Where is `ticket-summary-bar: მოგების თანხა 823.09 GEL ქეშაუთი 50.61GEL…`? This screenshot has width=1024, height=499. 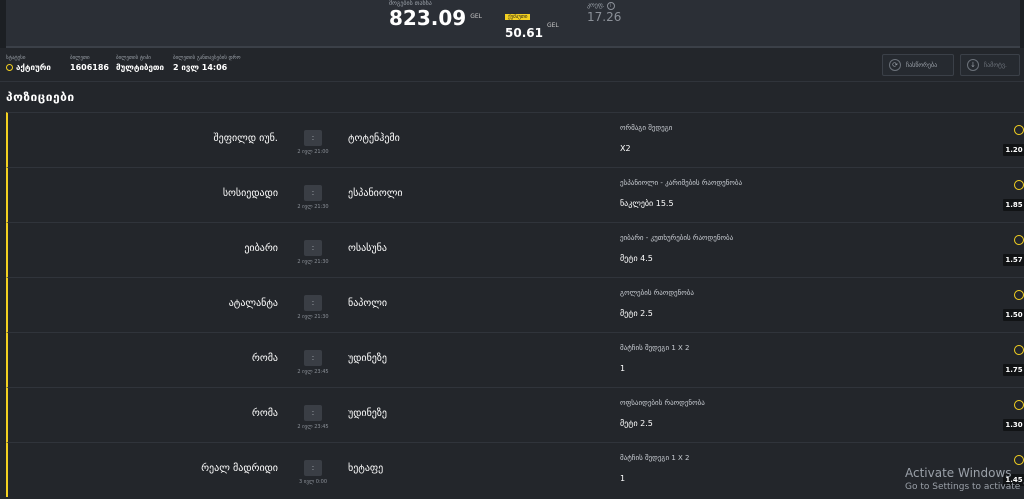 ticket-summary-bar: მოგების თანხა 823.09 GEL ქეშაუთი 50.61GEL… is located at coordinates (515, 24).